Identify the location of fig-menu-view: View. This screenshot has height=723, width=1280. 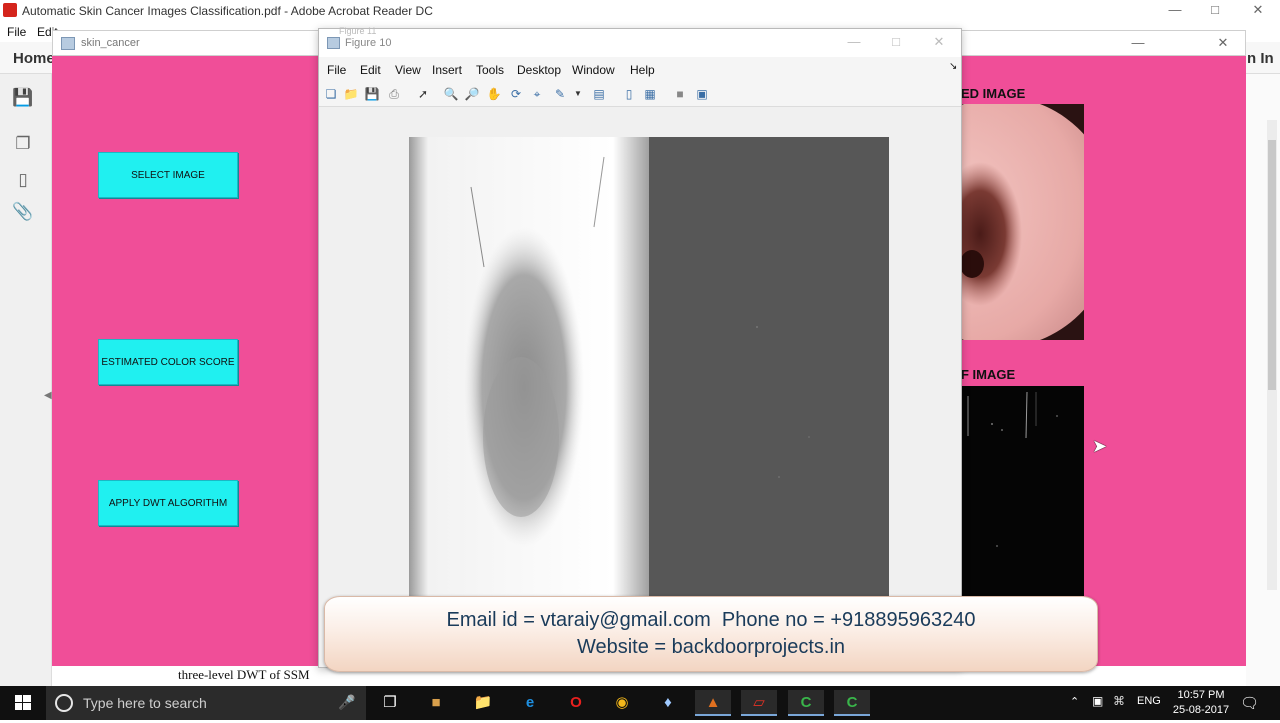
(408, 70).